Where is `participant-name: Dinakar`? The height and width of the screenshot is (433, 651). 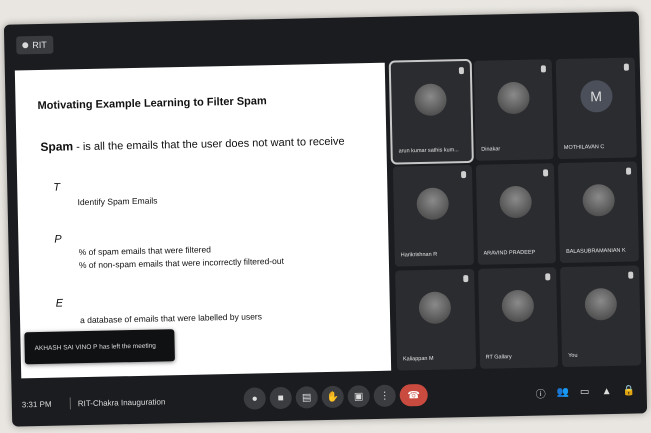 participant-name: Dinakar is located at coordinates (491, 149).